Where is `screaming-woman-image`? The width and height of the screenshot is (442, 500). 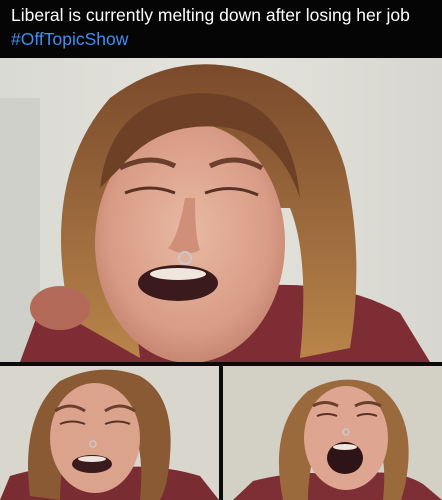 screaming-woman-image is located at coordinates (332, 433).